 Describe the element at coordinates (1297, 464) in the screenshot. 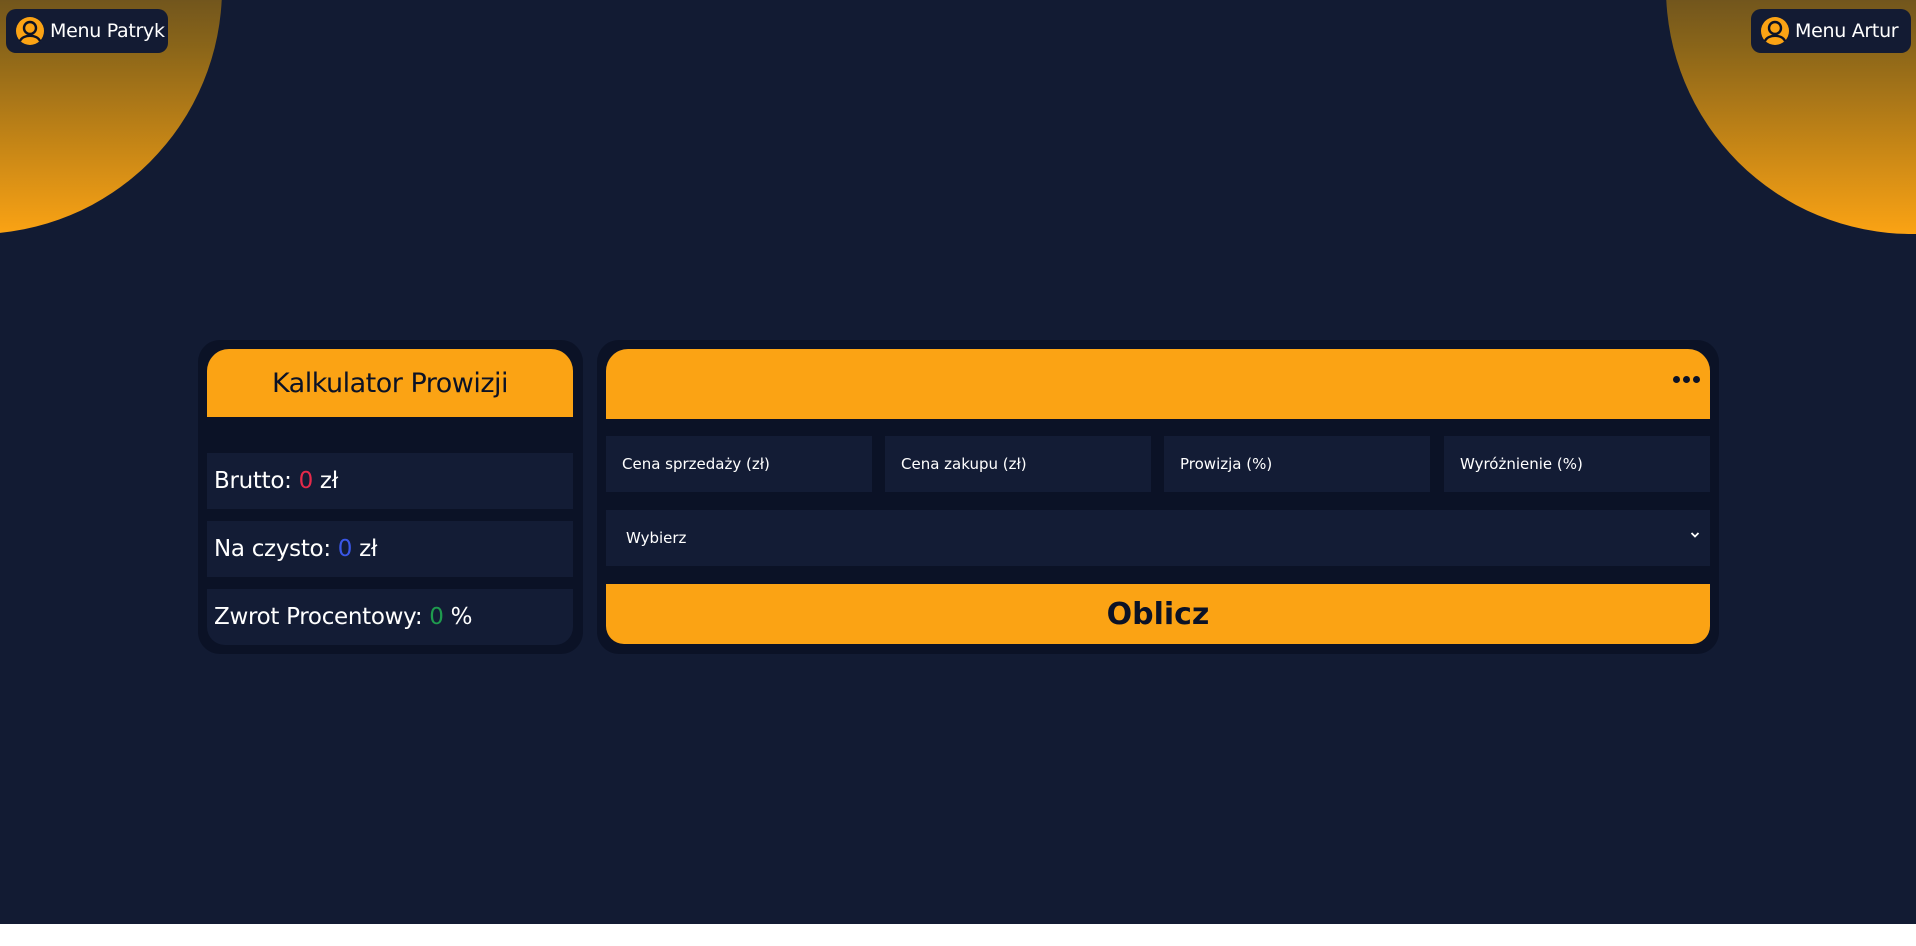

I see `commission-input` at that location.